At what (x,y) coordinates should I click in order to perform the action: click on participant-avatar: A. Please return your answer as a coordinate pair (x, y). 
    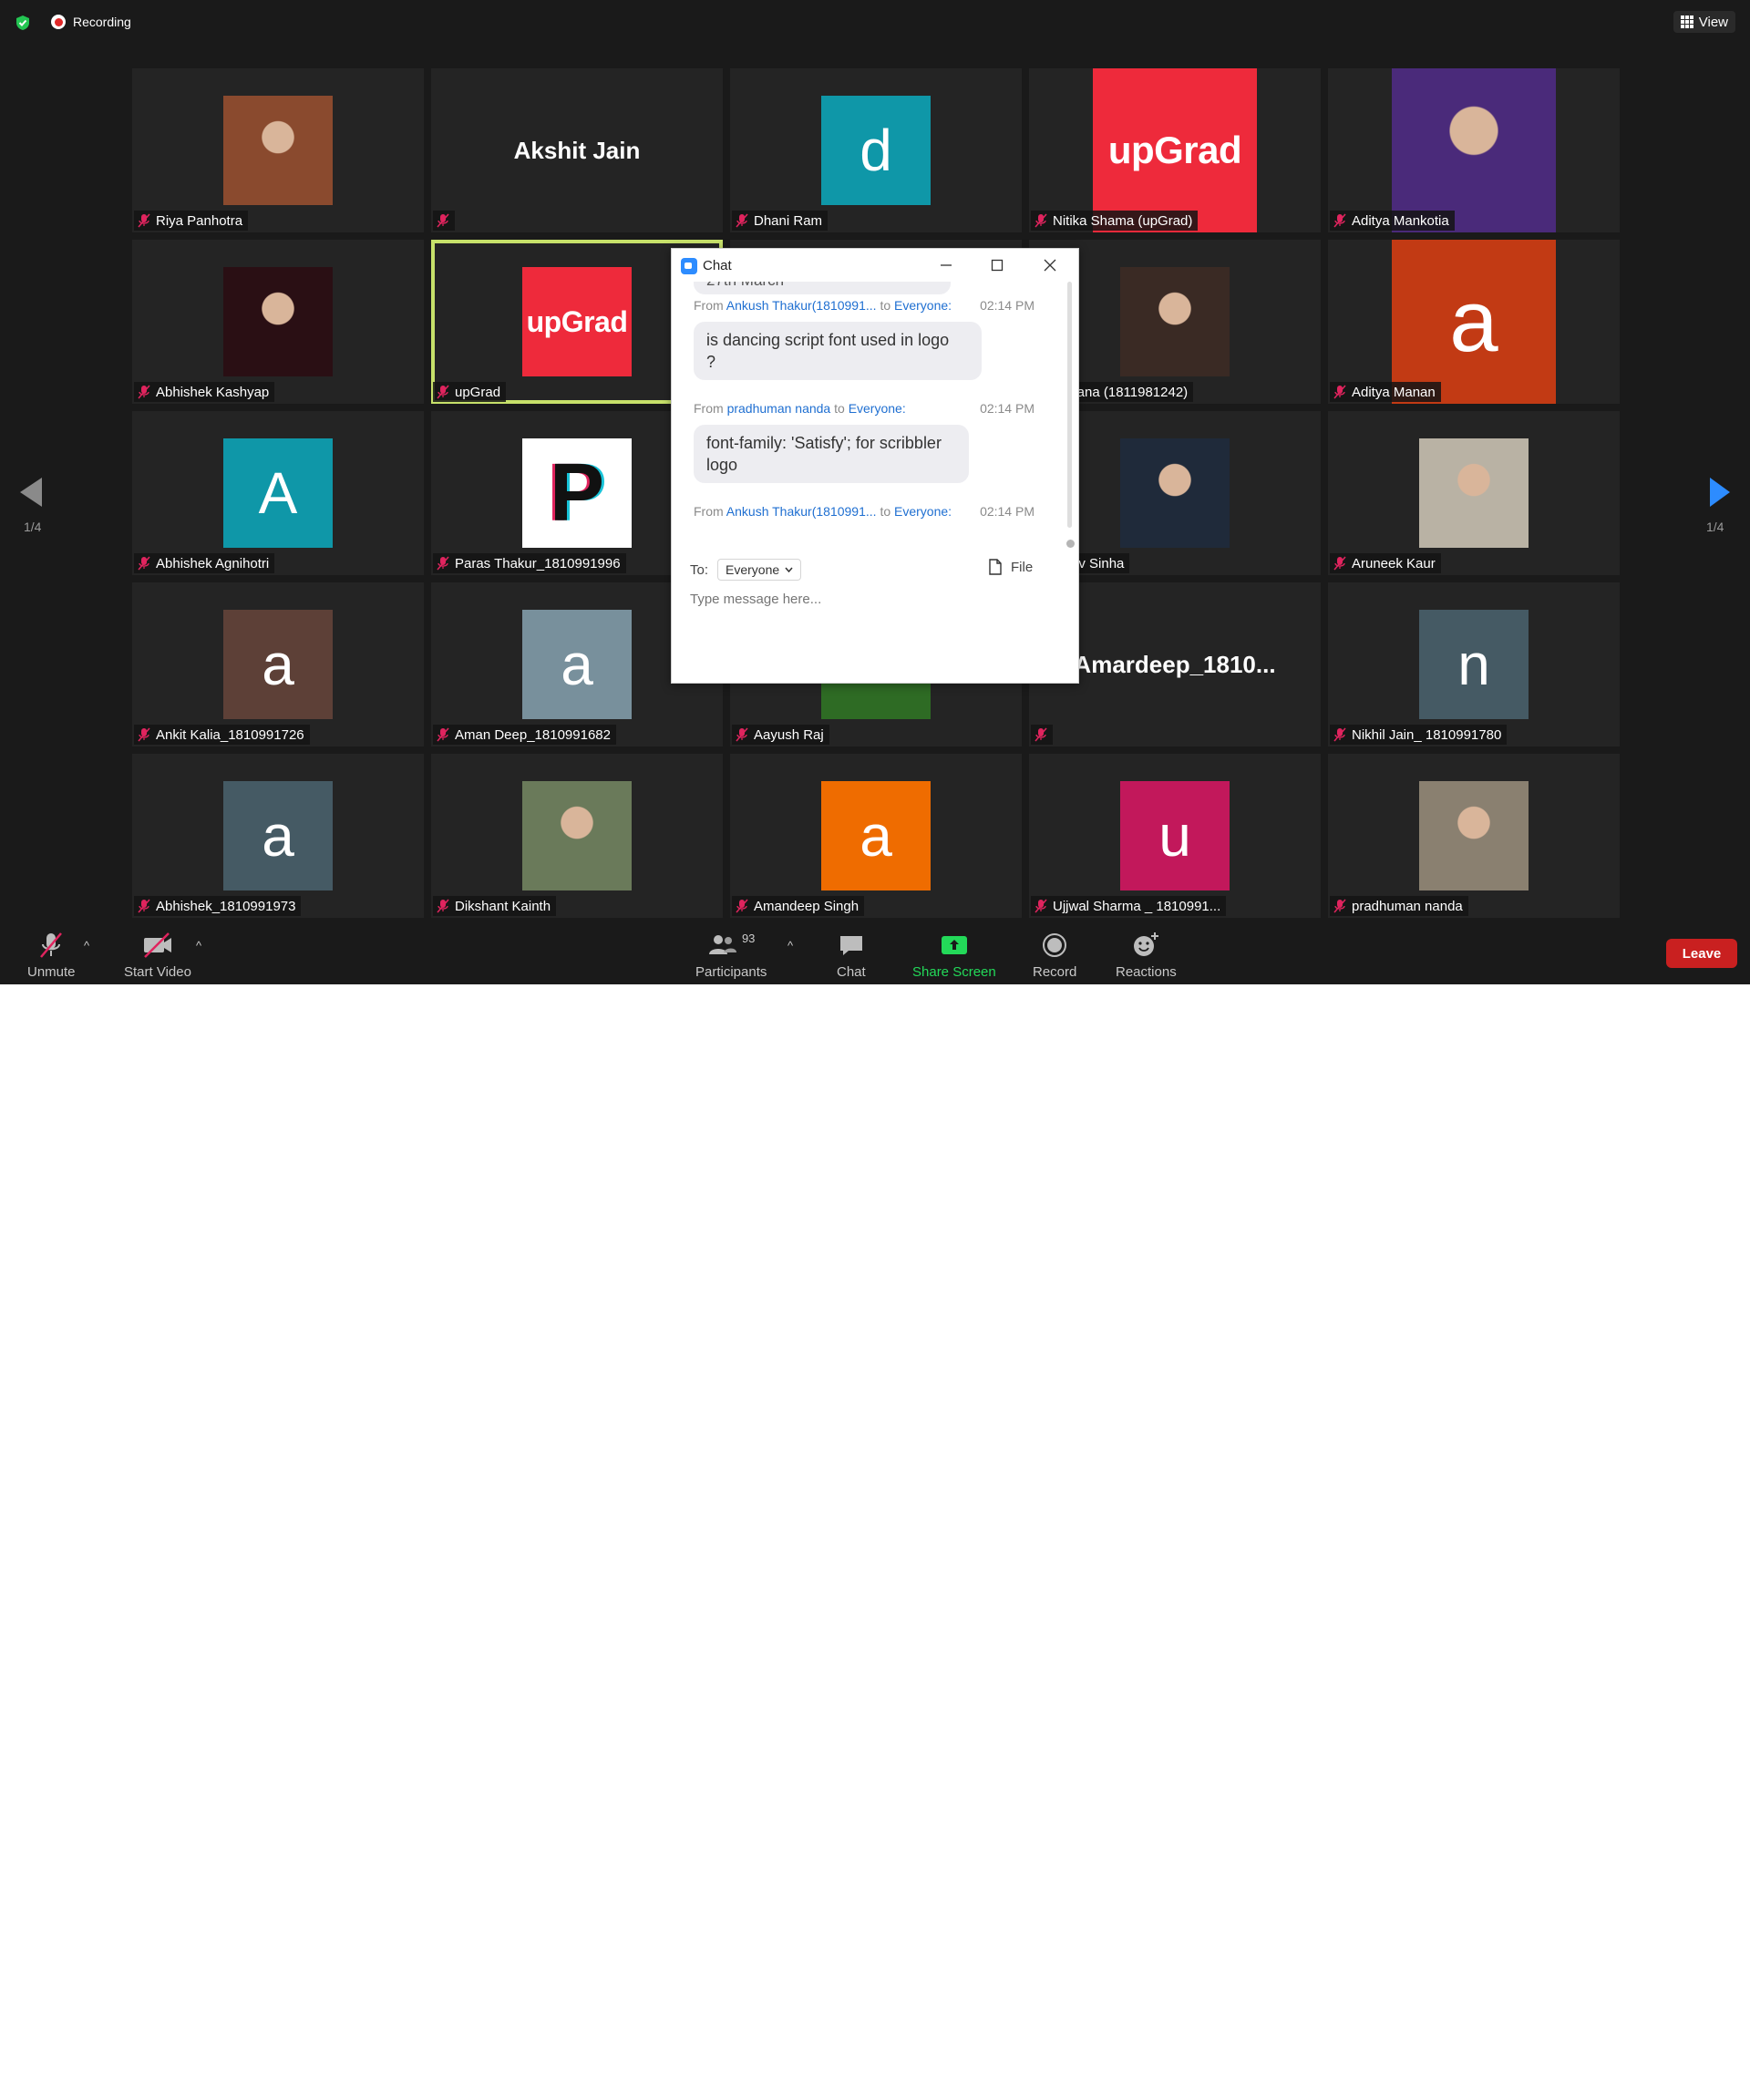
    Looking at the image, I should click on (278, 493).